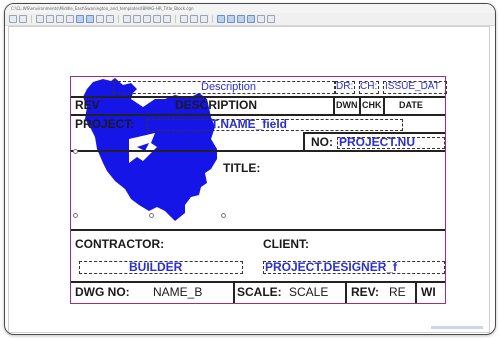 The height and width of the screenshot is (340, 500). Describe the element at coordinates (216, 105) in the screenshot. I see `description-header: DESCRIPTION` at that location.